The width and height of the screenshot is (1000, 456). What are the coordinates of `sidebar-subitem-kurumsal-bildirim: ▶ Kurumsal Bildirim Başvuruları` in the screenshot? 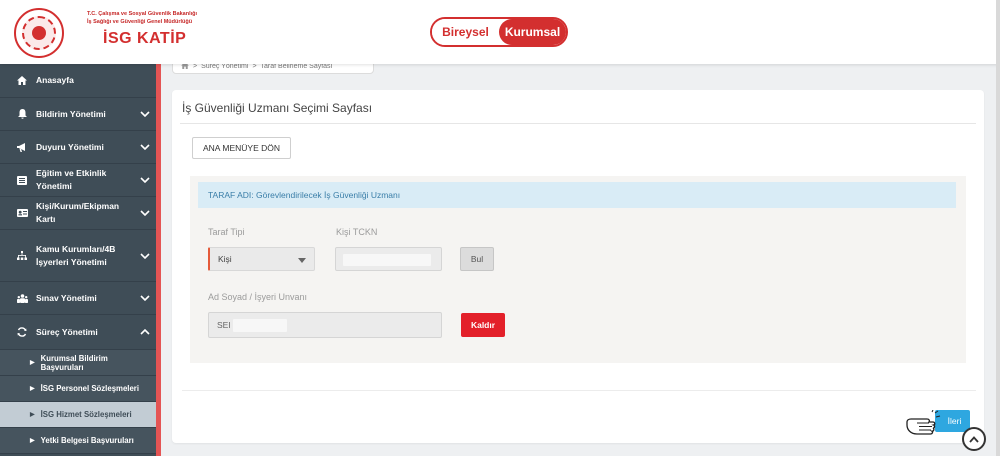 It's located at (80, 363).